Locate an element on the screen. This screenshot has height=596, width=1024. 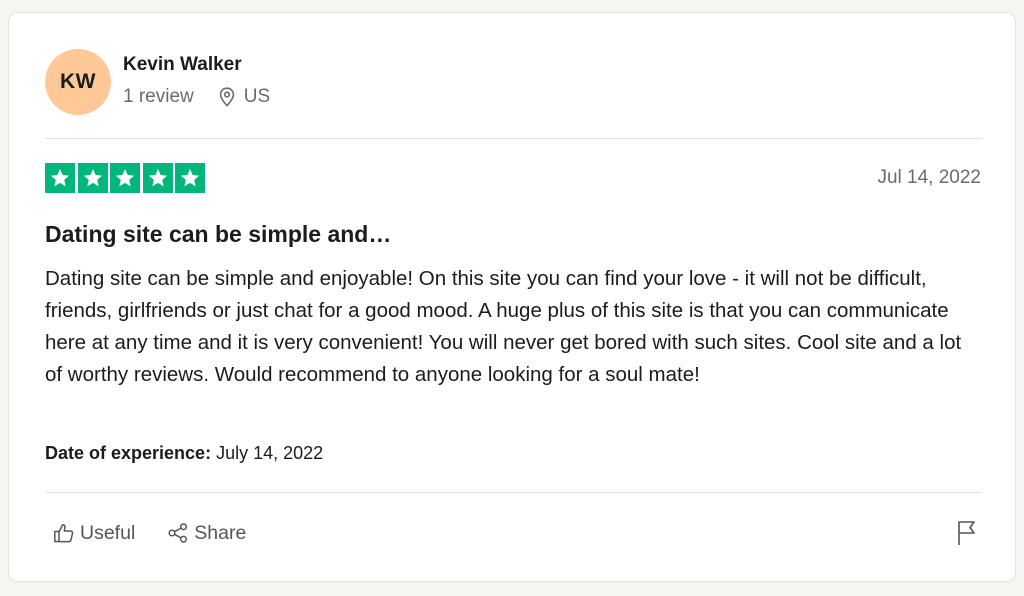
useful-label: Useful is located at coordinates (108, 532).